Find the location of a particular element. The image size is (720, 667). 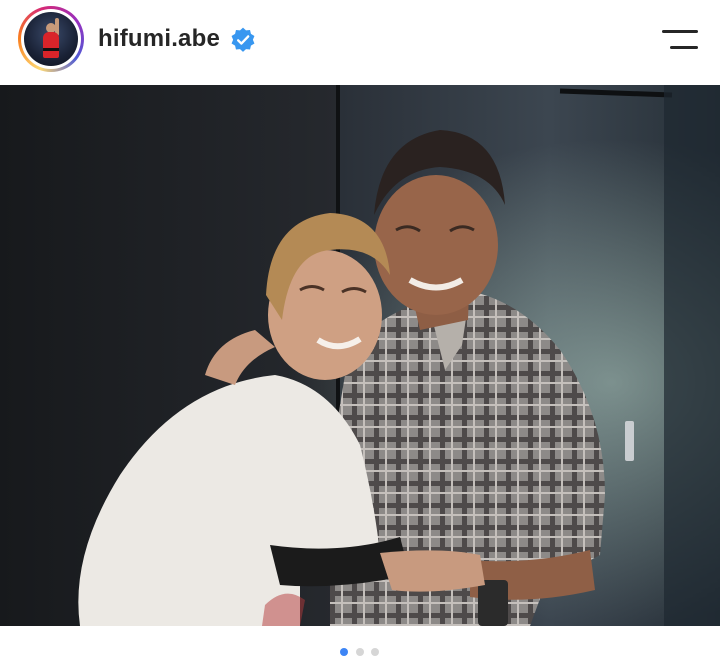

avatar-border is located at coordinates (51, 39).